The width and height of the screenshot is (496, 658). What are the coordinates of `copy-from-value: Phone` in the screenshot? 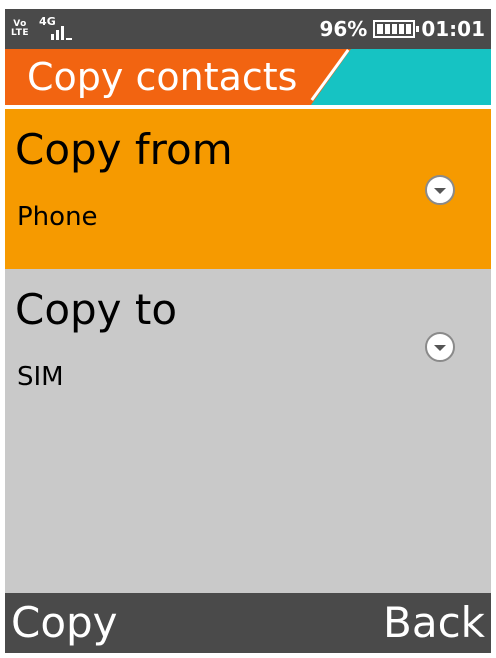 It's located at (57, 217).